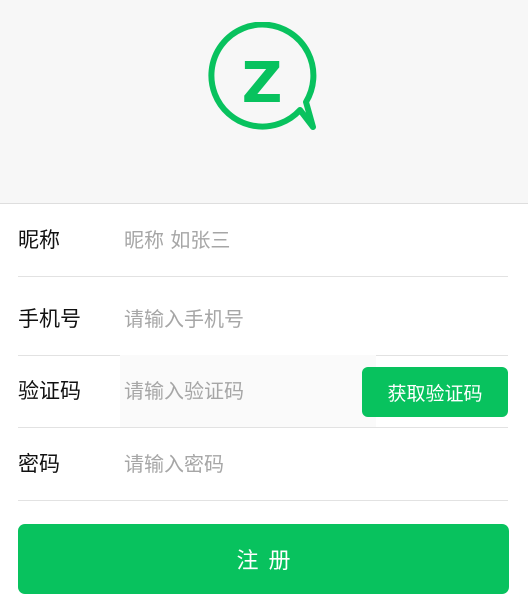 This screenshot has width=528, height=613. Describe the element at coordinates (309, 240) in the screenshot. I see `nickname-input` at that location.